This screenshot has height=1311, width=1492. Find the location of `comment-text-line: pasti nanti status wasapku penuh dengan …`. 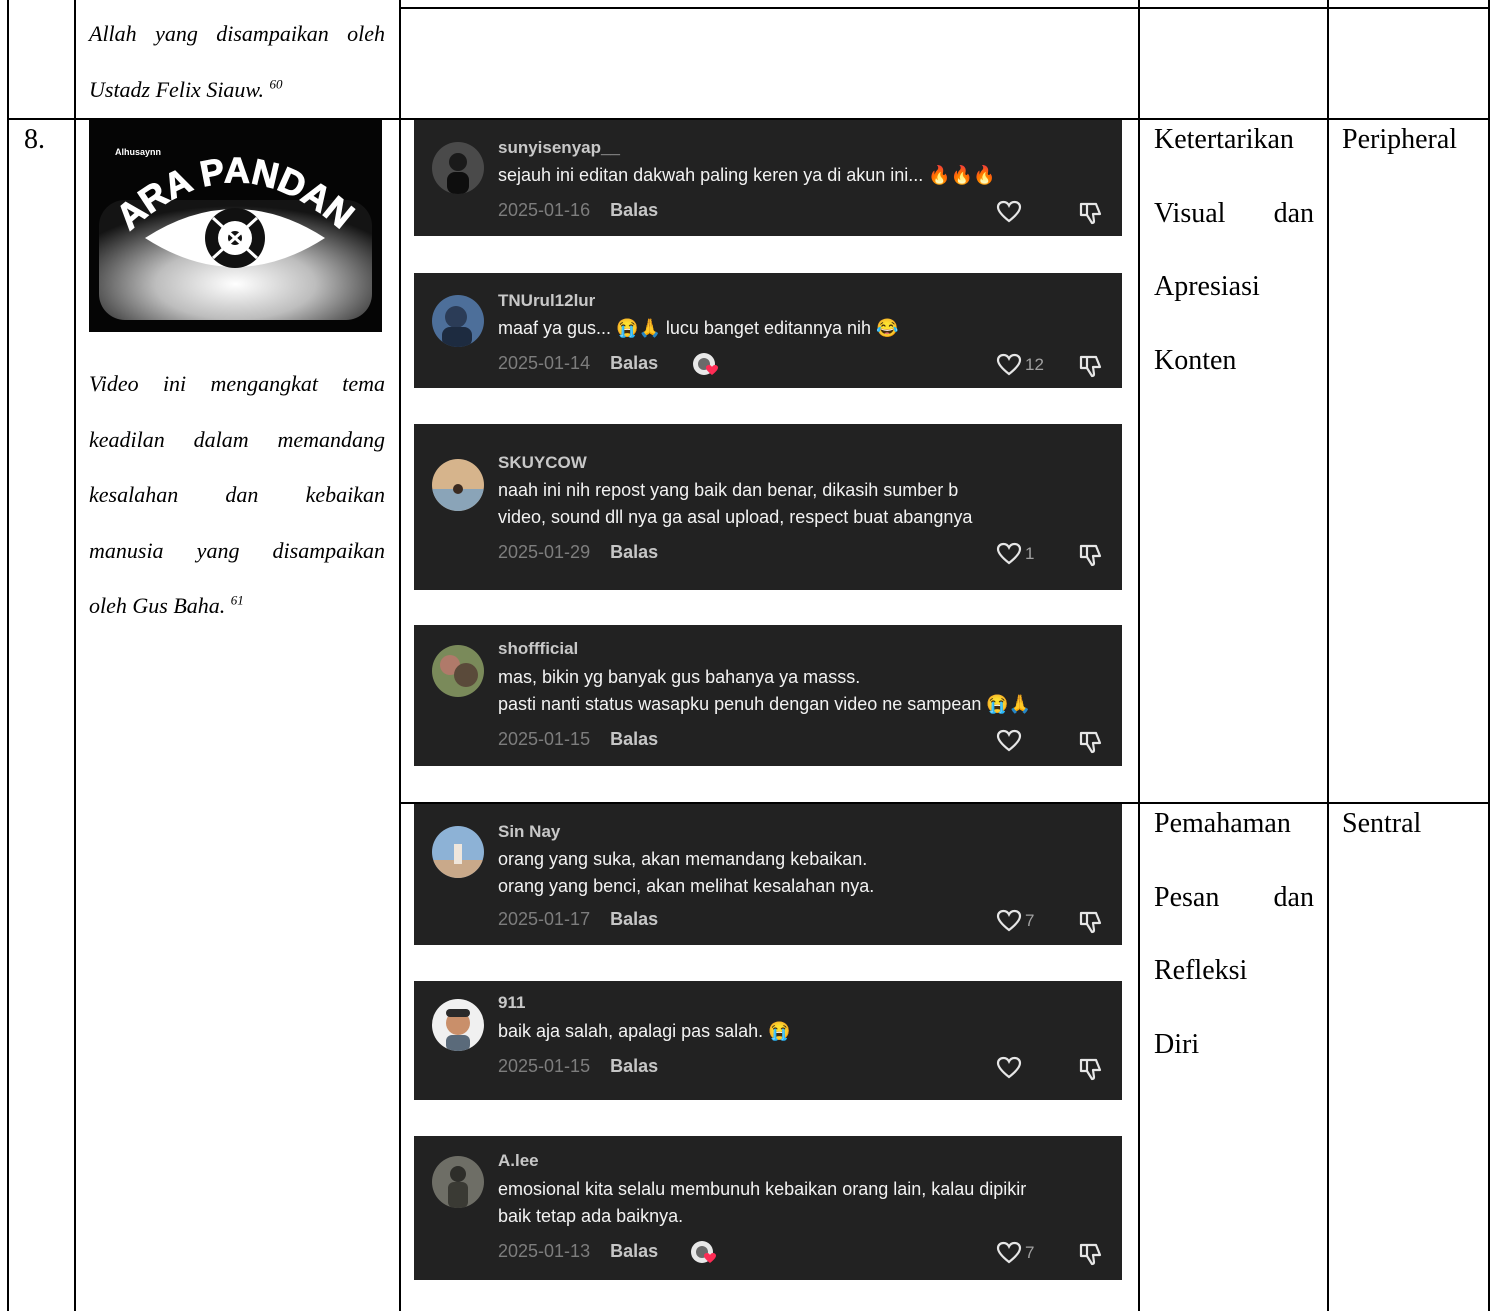

comment-text-line: pasti nanti status wasapku penuh dengan … is located at coordinates (765, 704).